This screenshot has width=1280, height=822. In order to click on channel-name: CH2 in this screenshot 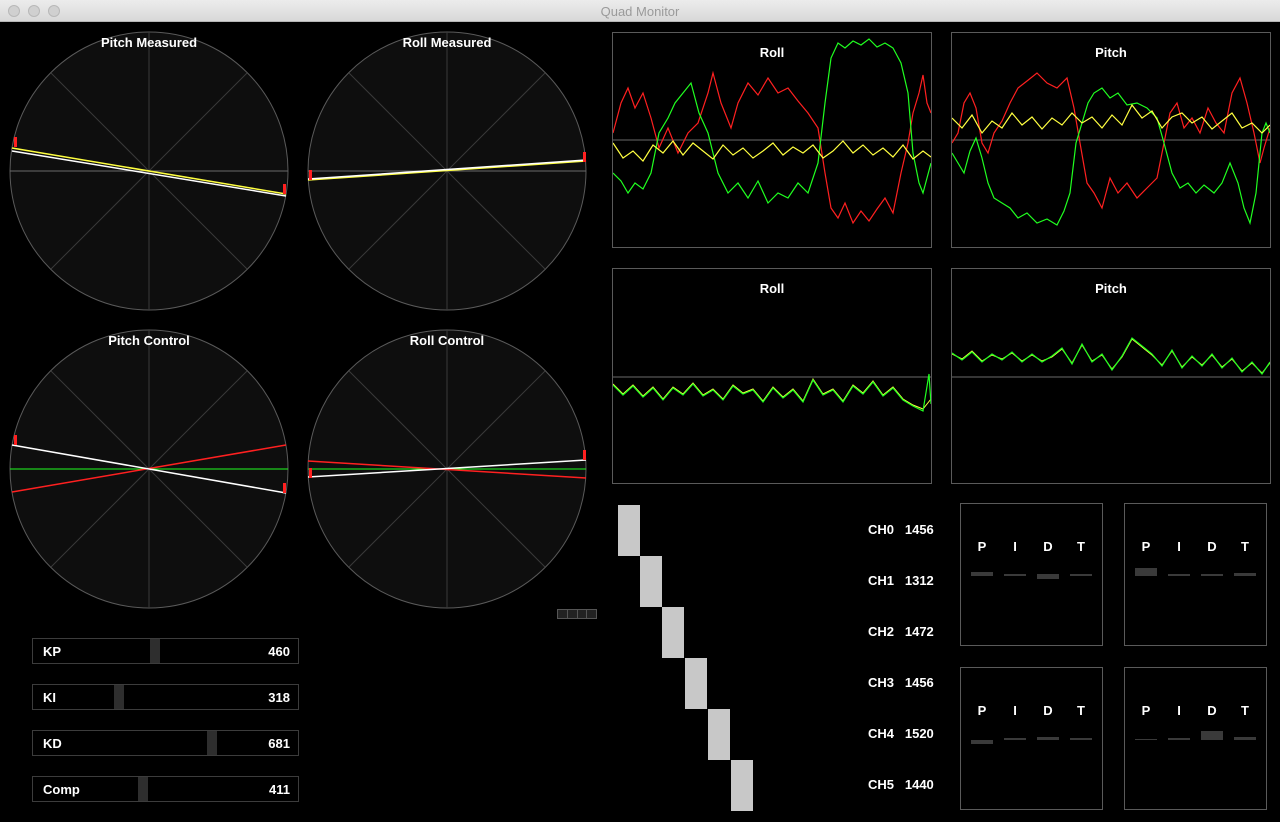, I will do `click(881, 631)`.